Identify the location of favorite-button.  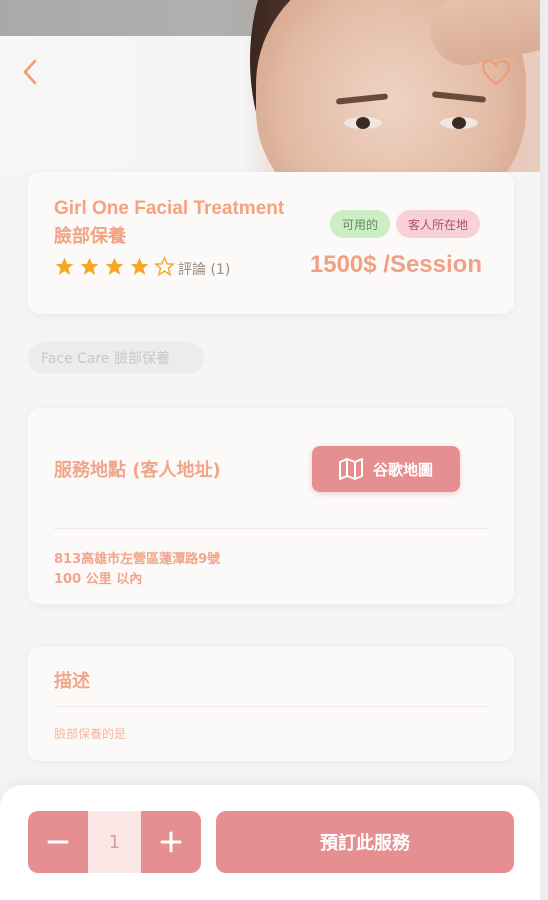
(496, 73).